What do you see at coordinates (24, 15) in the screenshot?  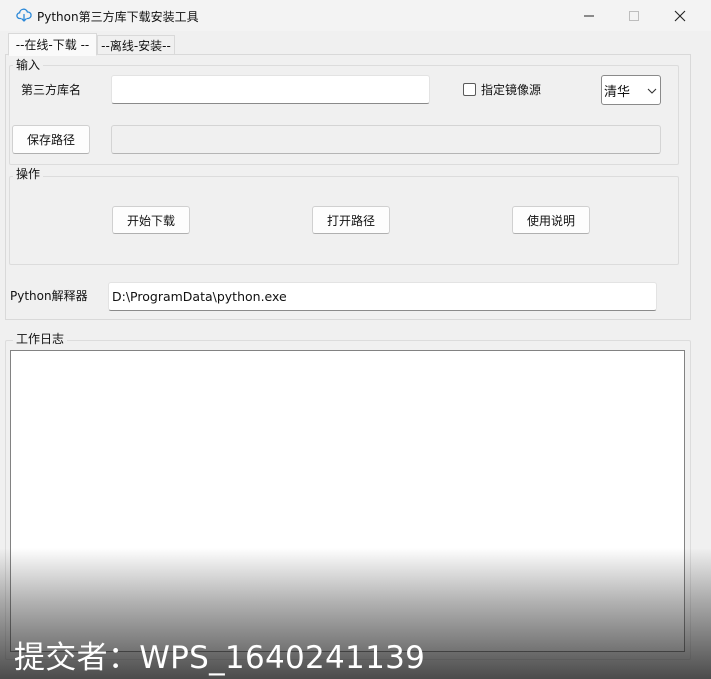 I see `cloud-download-icon` at bounding box center [24, 15].